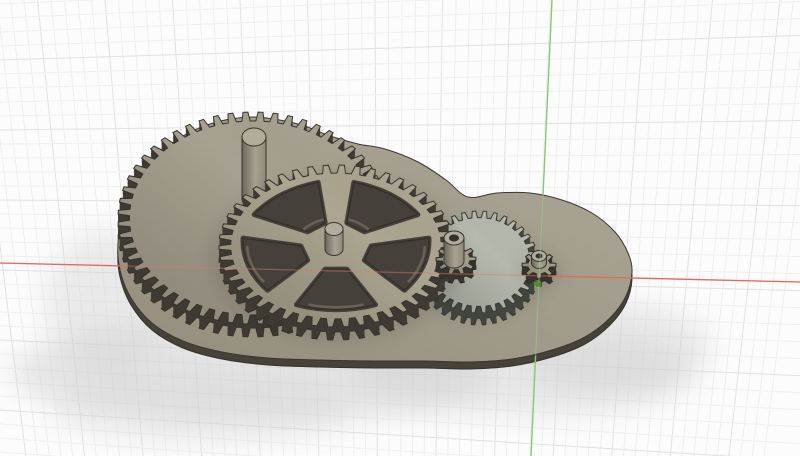 The height and width of the screenshot is (456, 800). What do you see at coordinates (454, 249) in the screenshot?
I see `pinion-shaft` at bounding box center [454, 249].